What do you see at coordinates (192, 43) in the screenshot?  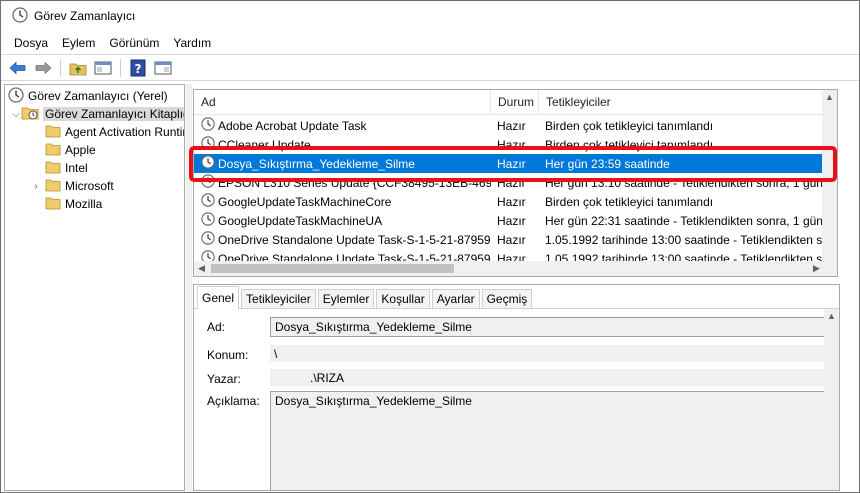 I see `menu-help: Yardım` at bounding box center [192, 43].